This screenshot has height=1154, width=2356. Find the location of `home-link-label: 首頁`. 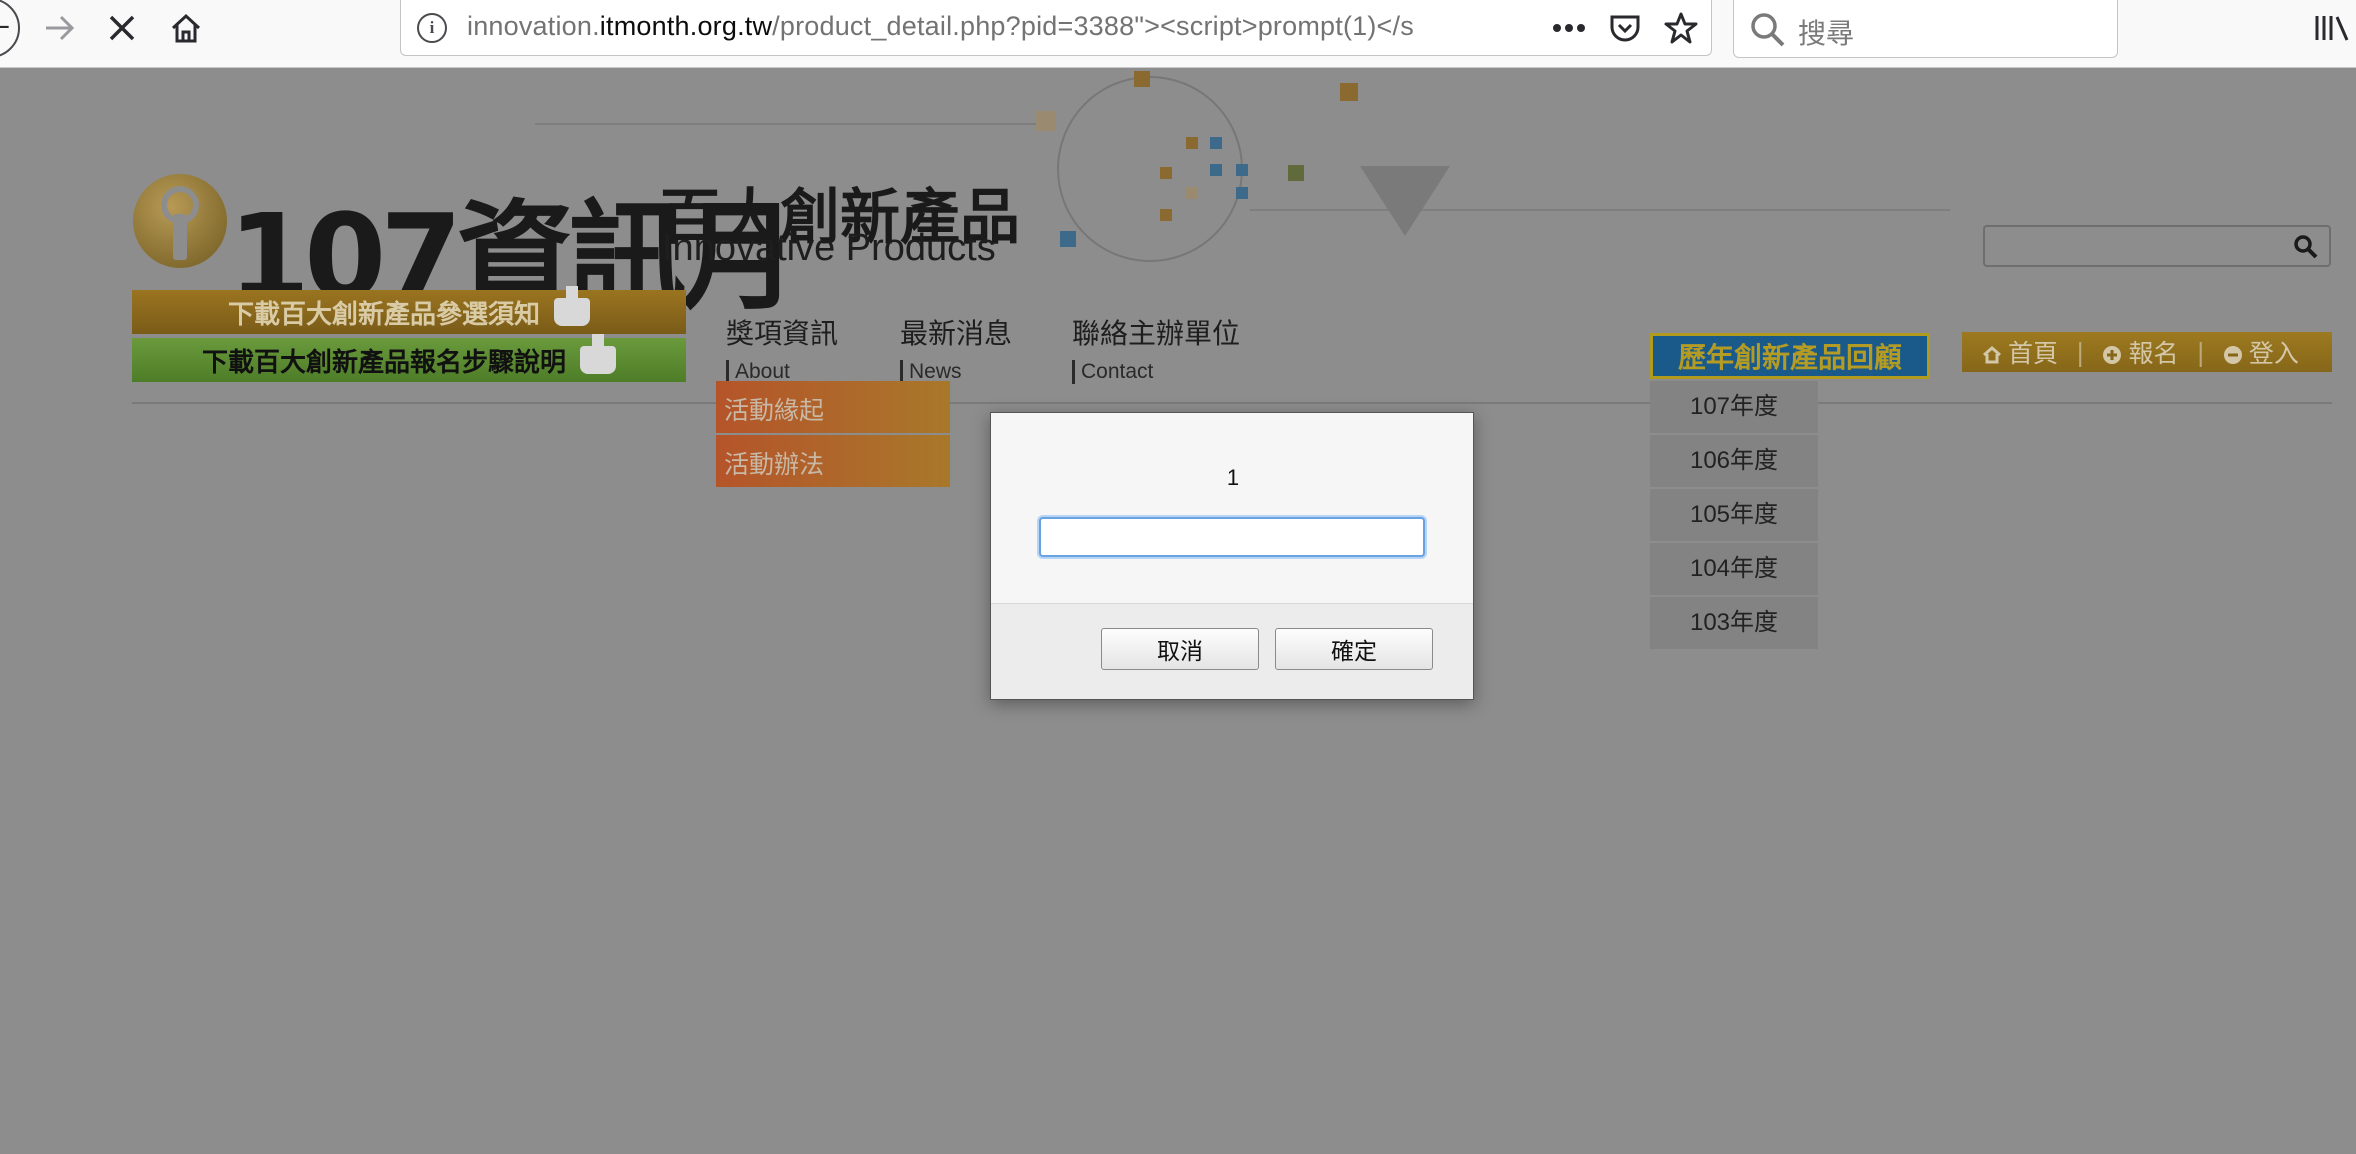

home-link-label: 首頁 is located at coordinates (2033, 353).